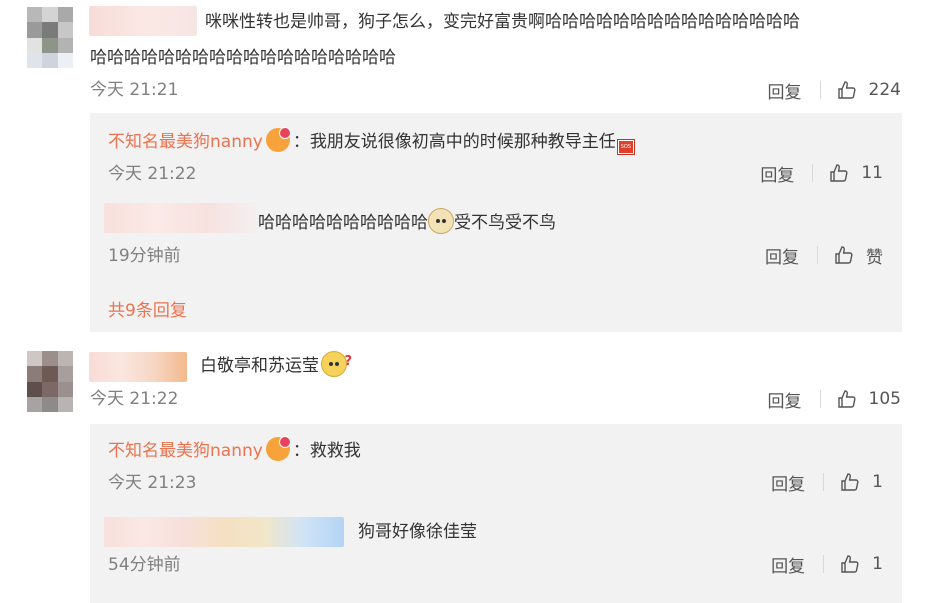 Image resolution: width=926 pixels, height=603 pixels. I want to click on comment-timestamp: 今天 21:22, so click(134, 399).